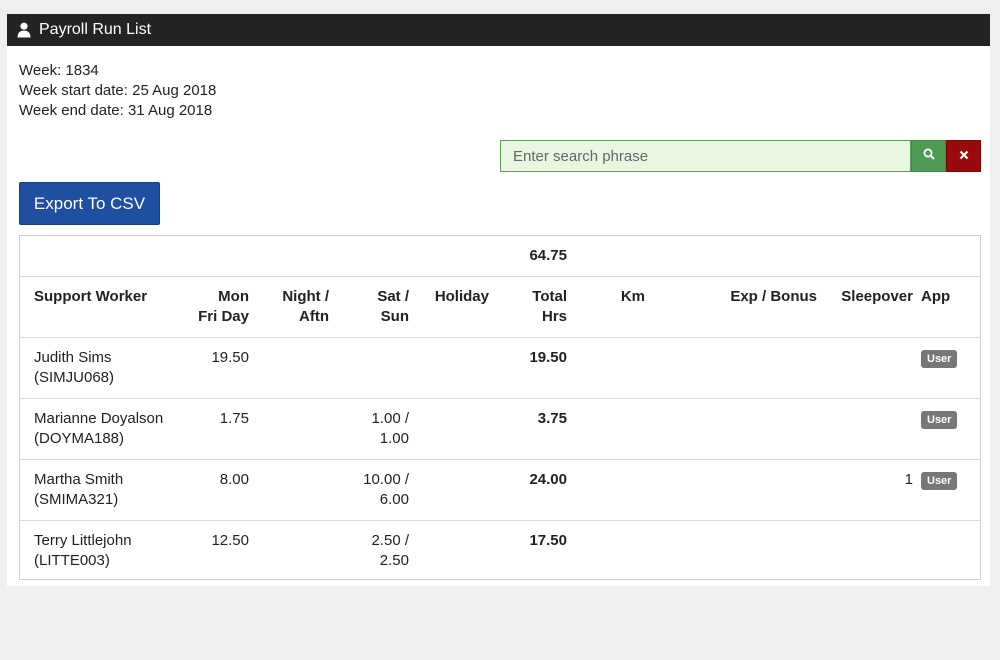 The image size is (1000, 660). What do you see at coordinates (214, 306) in the screenshot?
I see `col-mon-fri-day: Mon Fri Day` at bounding box center [214, 306].